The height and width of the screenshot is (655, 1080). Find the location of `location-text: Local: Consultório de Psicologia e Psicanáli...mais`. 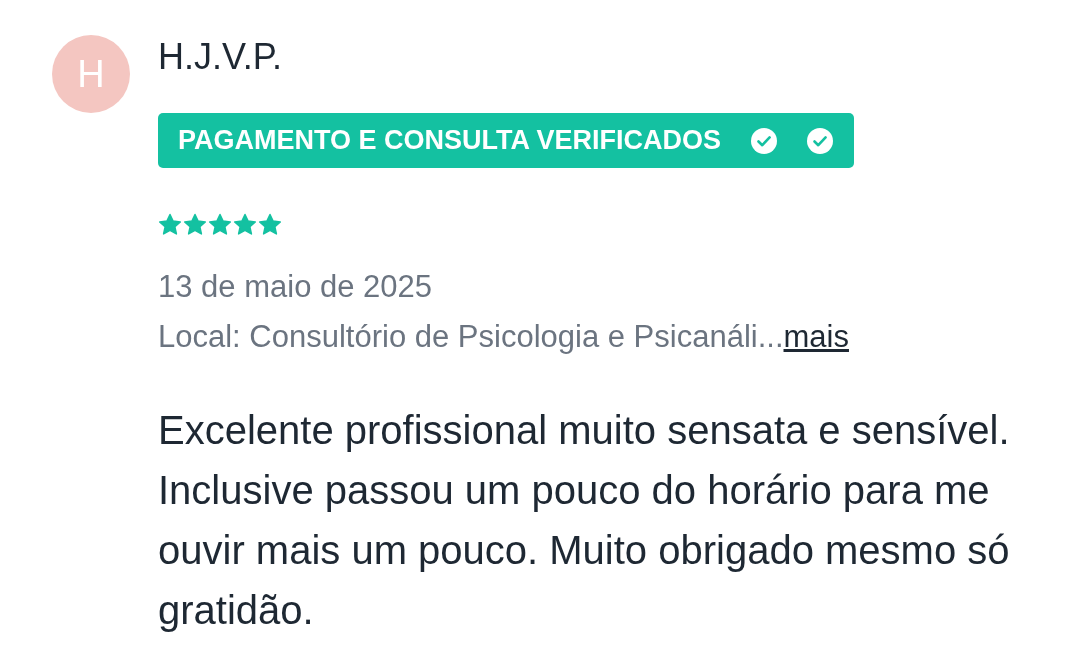

location-text: Local: Consultório de Psicologia e Psicanáli...mais is located at coordinates (503, 337).